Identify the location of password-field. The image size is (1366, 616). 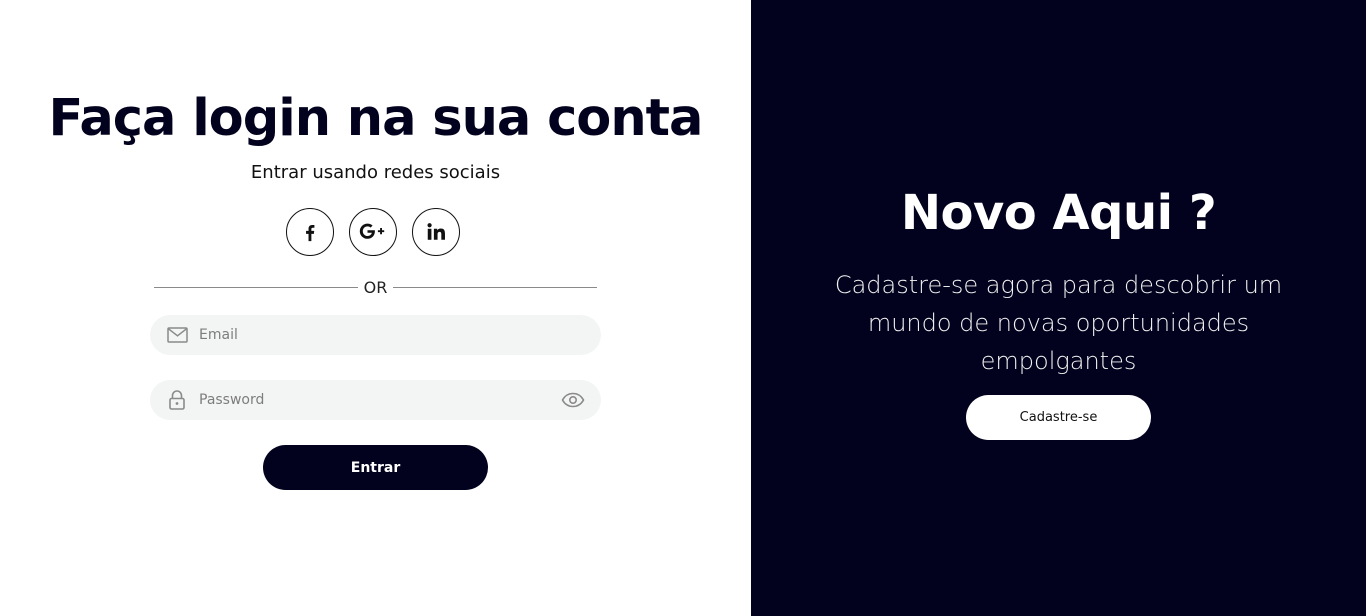
(375, 400).